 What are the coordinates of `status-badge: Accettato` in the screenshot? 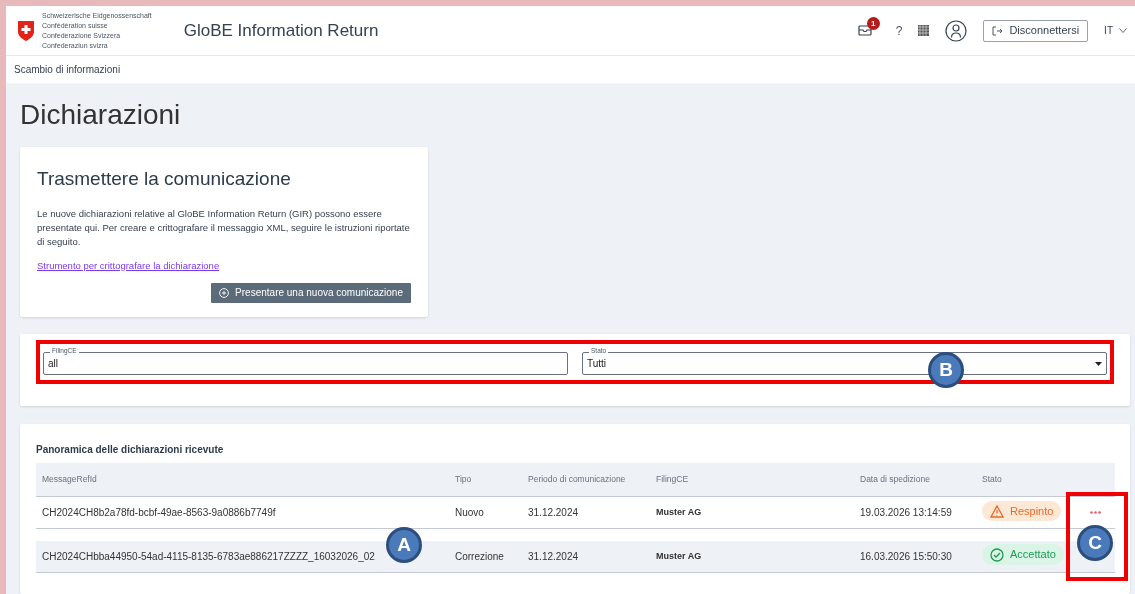 It's located at (1023, 554).